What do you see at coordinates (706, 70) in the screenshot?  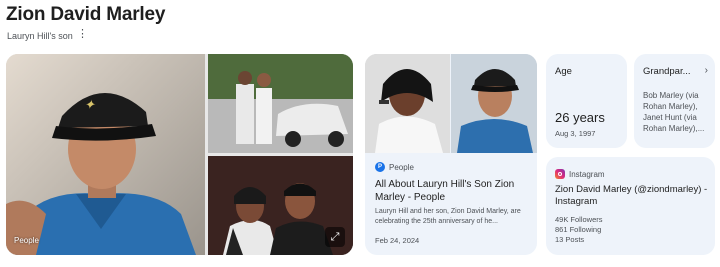 I see `chevron-right-icon: ›` at bounding box center [706, 70].